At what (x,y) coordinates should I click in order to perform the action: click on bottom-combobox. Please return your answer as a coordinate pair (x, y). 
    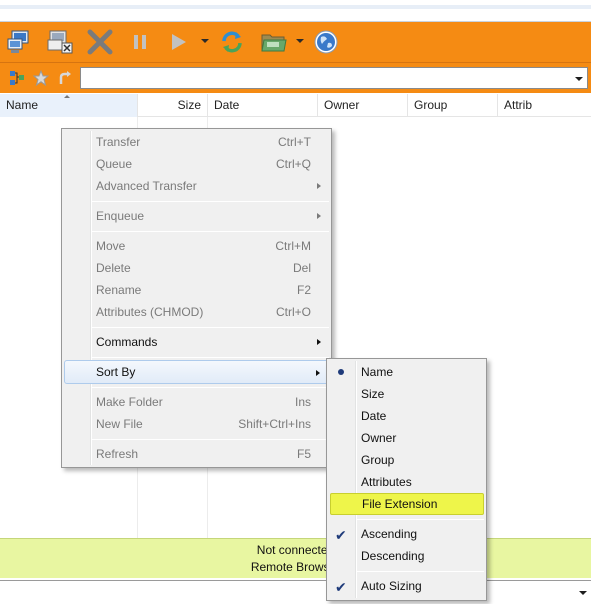
    Looking at the image, I should click on (295, 592).